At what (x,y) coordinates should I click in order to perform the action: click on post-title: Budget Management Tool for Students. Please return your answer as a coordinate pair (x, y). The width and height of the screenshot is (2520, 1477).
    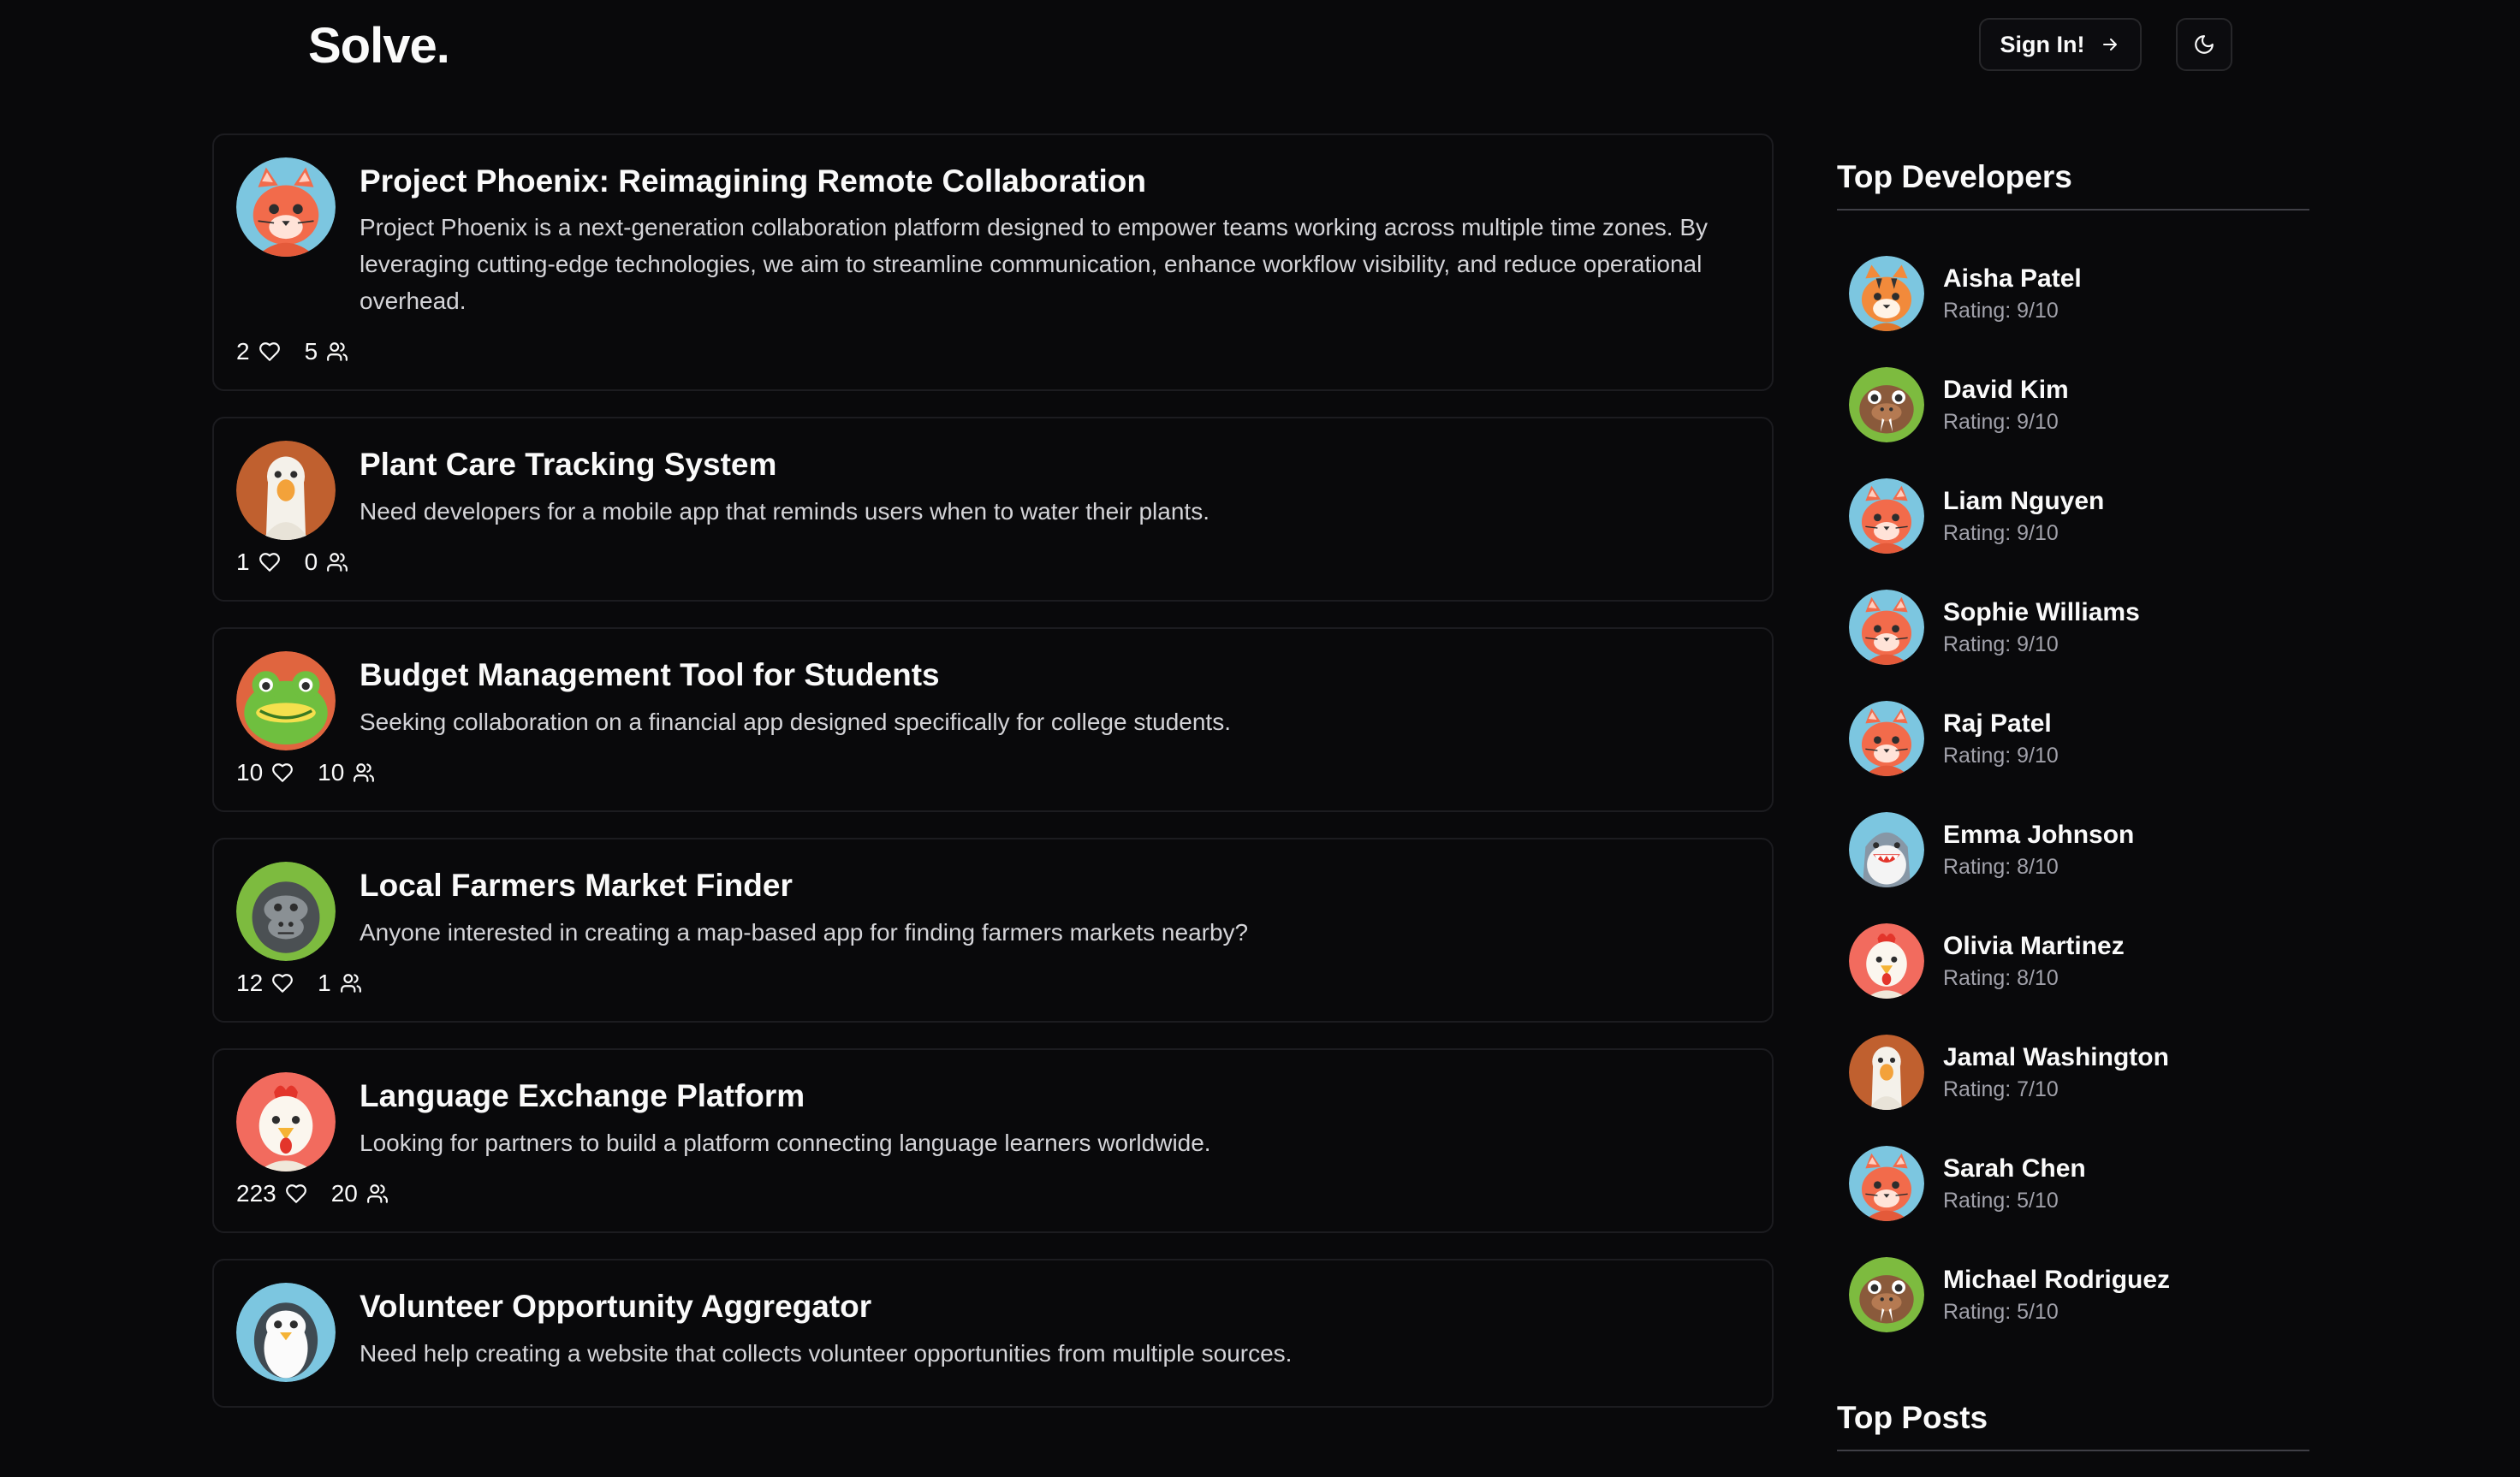
    Looking at the image, I should click on (1055, 675).